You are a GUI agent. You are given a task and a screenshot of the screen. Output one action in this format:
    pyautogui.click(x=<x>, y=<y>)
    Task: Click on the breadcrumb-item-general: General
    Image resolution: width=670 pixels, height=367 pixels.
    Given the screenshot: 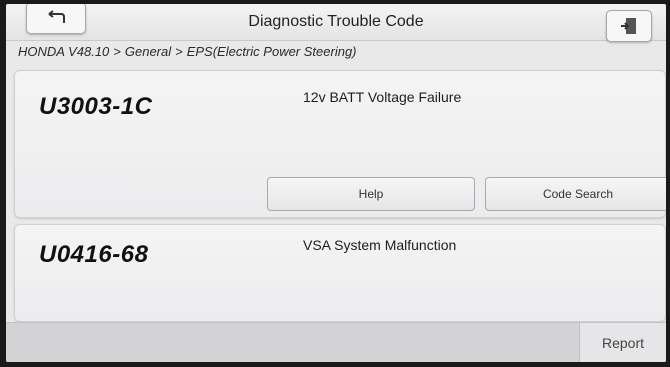 What is the action you would take?
    pyautogui.click(x=148, y=51)
    